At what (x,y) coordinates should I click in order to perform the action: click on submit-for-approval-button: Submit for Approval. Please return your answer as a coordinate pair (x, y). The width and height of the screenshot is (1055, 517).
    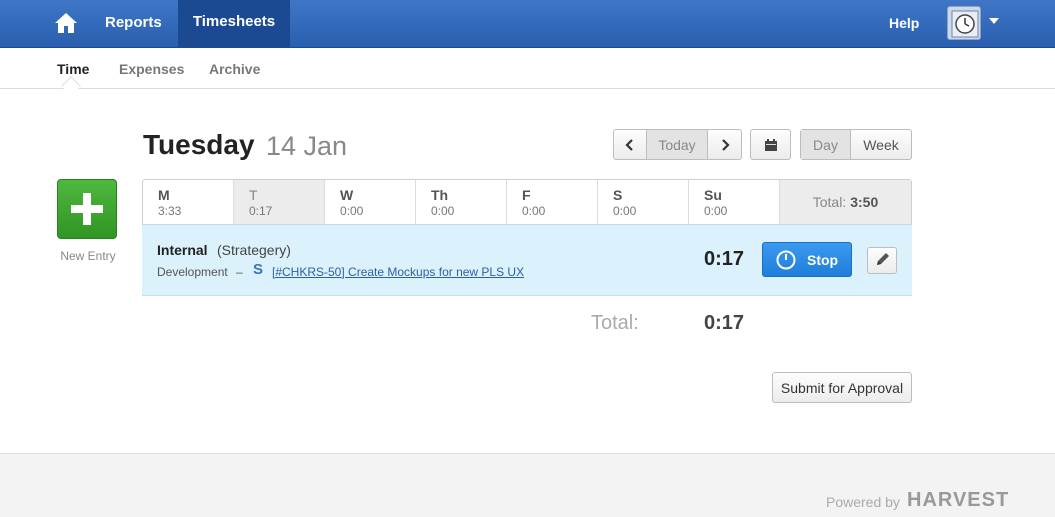
    Looking at the image, I should click on (842, 387).